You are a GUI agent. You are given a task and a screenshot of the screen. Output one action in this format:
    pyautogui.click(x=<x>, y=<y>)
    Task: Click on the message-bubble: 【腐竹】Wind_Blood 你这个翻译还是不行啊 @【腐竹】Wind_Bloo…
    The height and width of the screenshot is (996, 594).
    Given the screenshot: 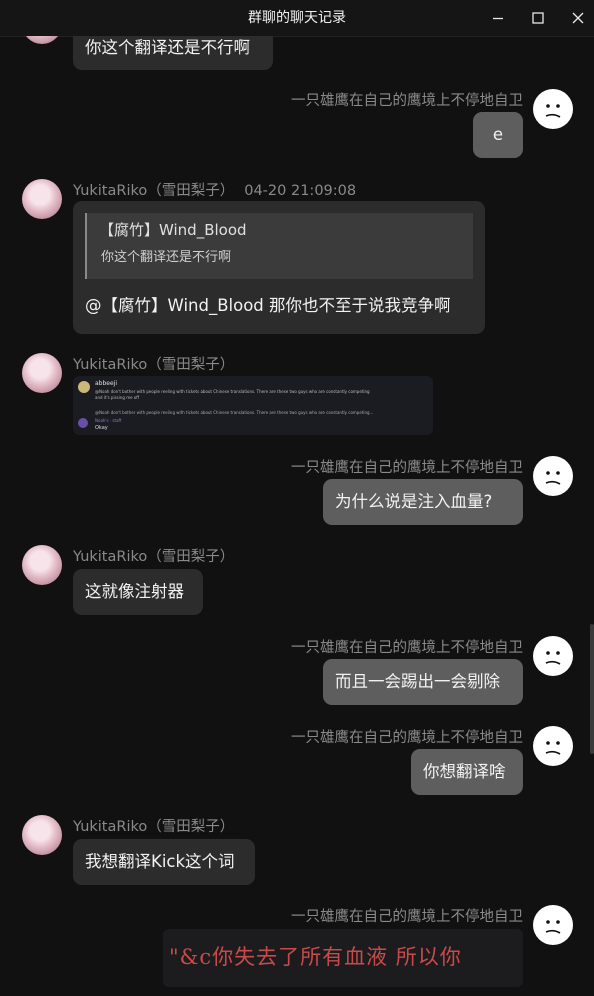 What is the action you would take?
    pyautogui.click(x=279, y=267)
    